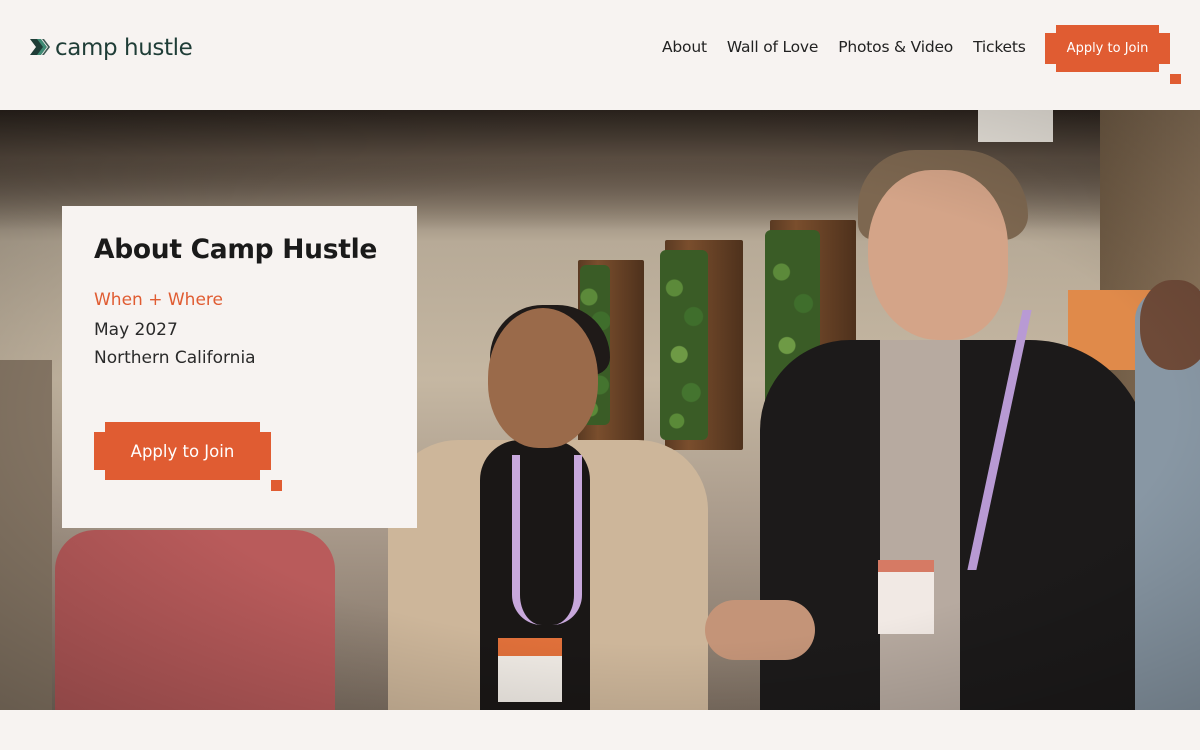 The width and height of the screenshot is (1200, 750). Describe the element at coordinates (600, 730) in the screenshot. I see `page-bottom` at that location.